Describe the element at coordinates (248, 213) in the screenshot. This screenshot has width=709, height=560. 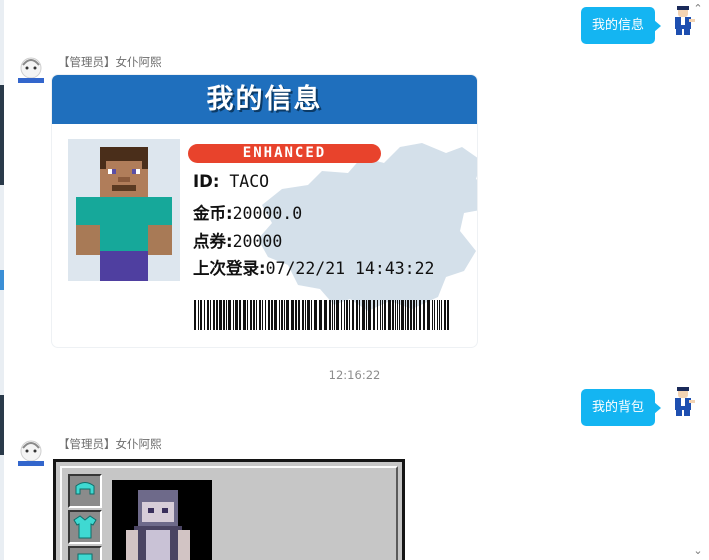
I see `info-row-coins: 金币:20000.0` at that location.